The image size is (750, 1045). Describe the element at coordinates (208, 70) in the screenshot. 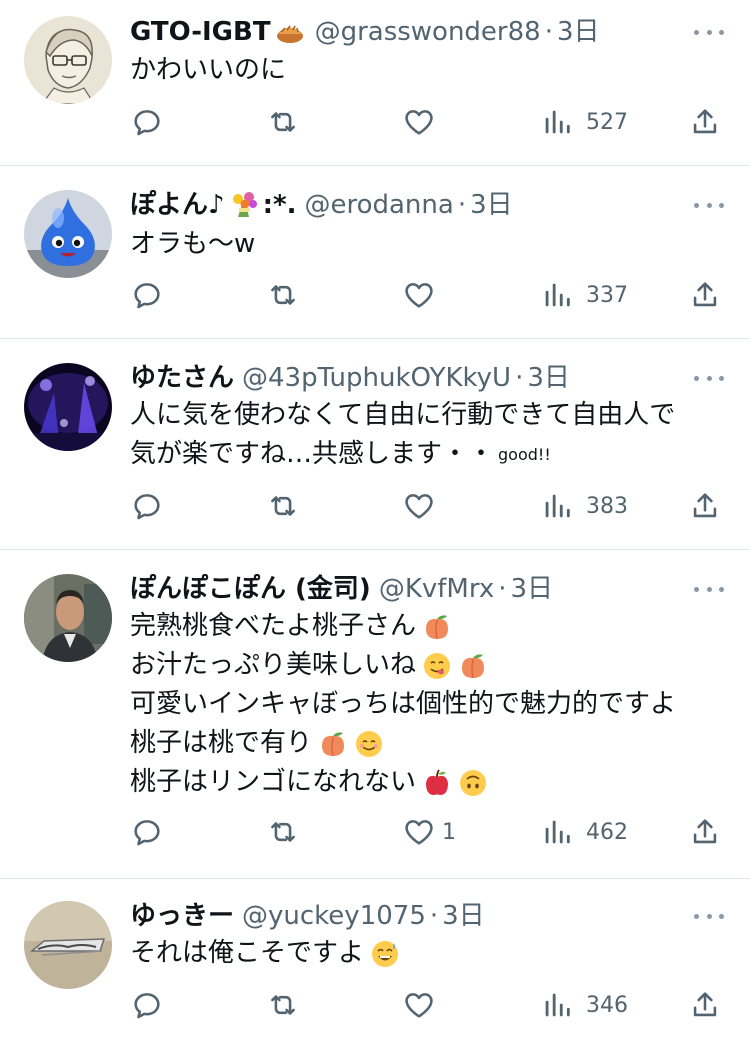

I see `tweet-text-line: かわいいのに` at that location.